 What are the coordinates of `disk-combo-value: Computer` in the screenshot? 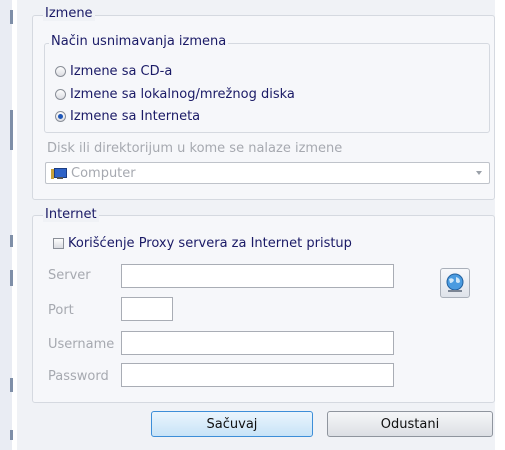 It's located at (103, 173).